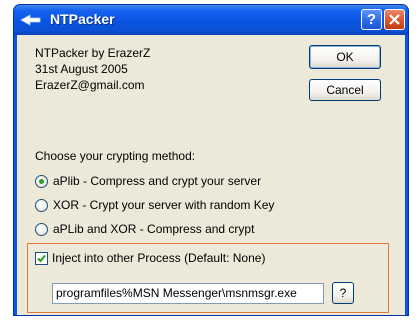 The image size is (420, 320). I want to click on ok-button: OK, so click(345, 57).